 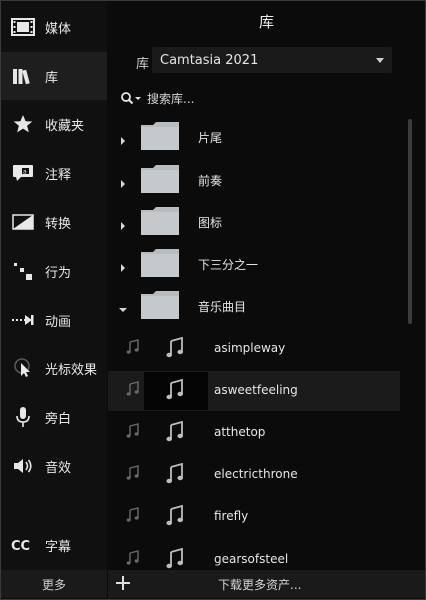 I want to click on library-dropdown: Camtasia 2021, so click(x=272, y=60).